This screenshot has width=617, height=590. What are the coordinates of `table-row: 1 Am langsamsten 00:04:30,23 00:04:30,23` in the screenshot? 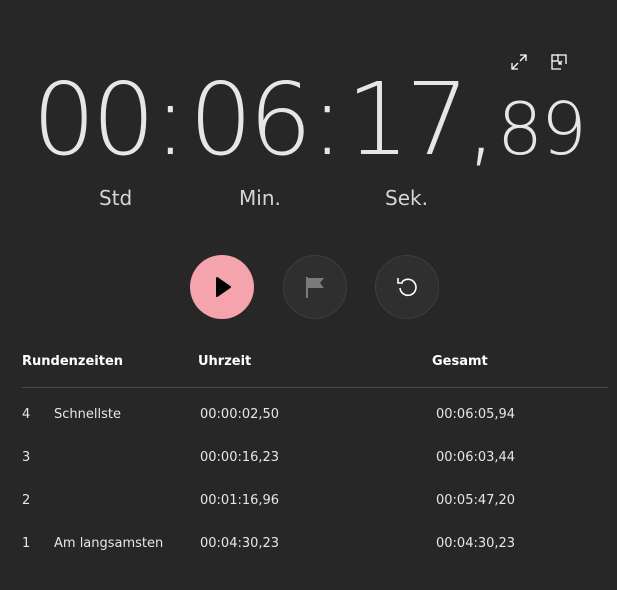 It's located at (315, 543).